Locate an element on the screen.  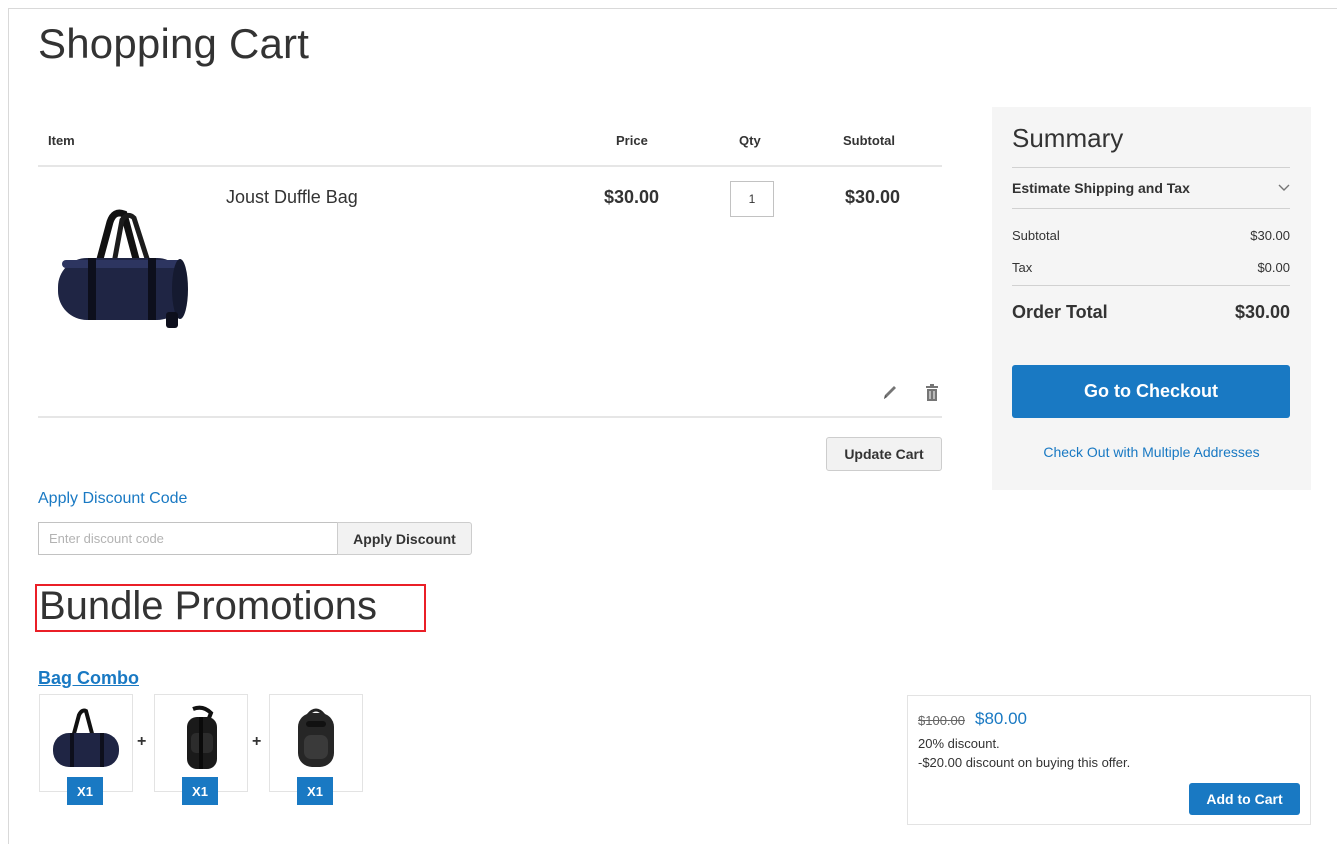
summary-tax-row: Tax $0.00 is located at coordinates (1151, 267).